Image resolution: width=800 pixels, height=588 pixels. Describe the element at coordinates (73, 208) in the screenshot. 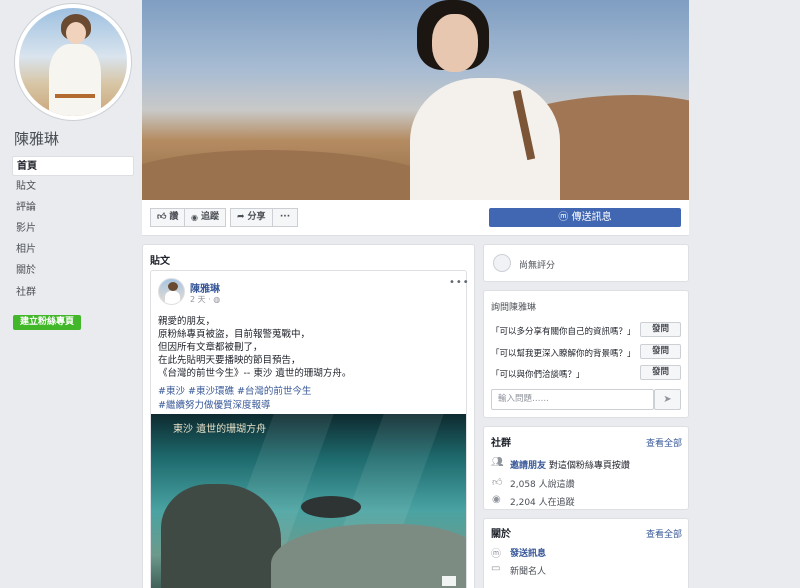

I see `sidebar-item-reviews: 評論` at that location.